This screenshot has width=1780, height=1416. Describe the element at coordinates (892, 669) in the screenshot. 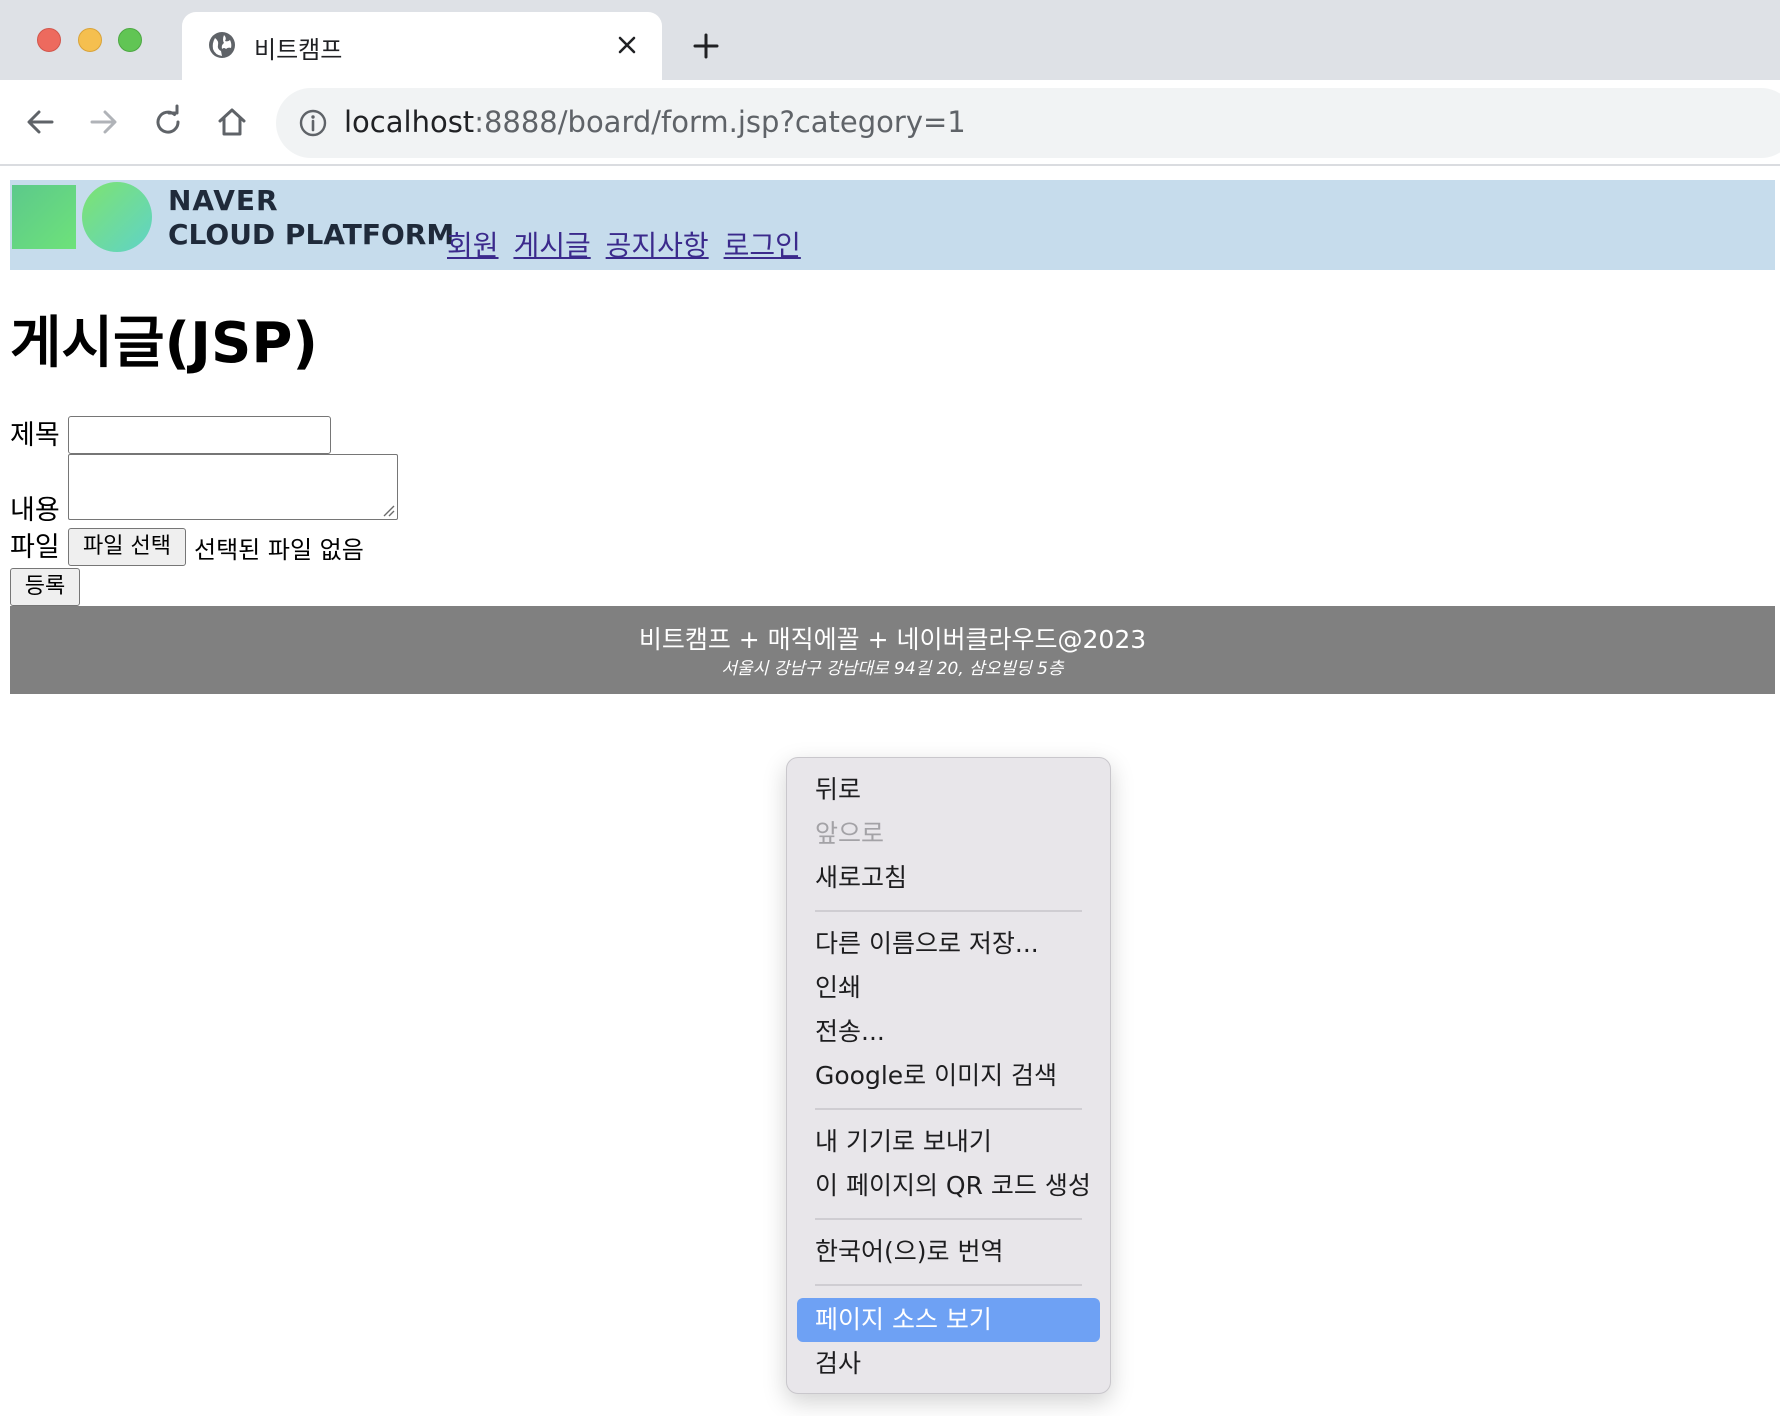

I see `footer-address: 서울시 강남구 강남대로 94길 20, 삼오빌딩 5층` at that location.